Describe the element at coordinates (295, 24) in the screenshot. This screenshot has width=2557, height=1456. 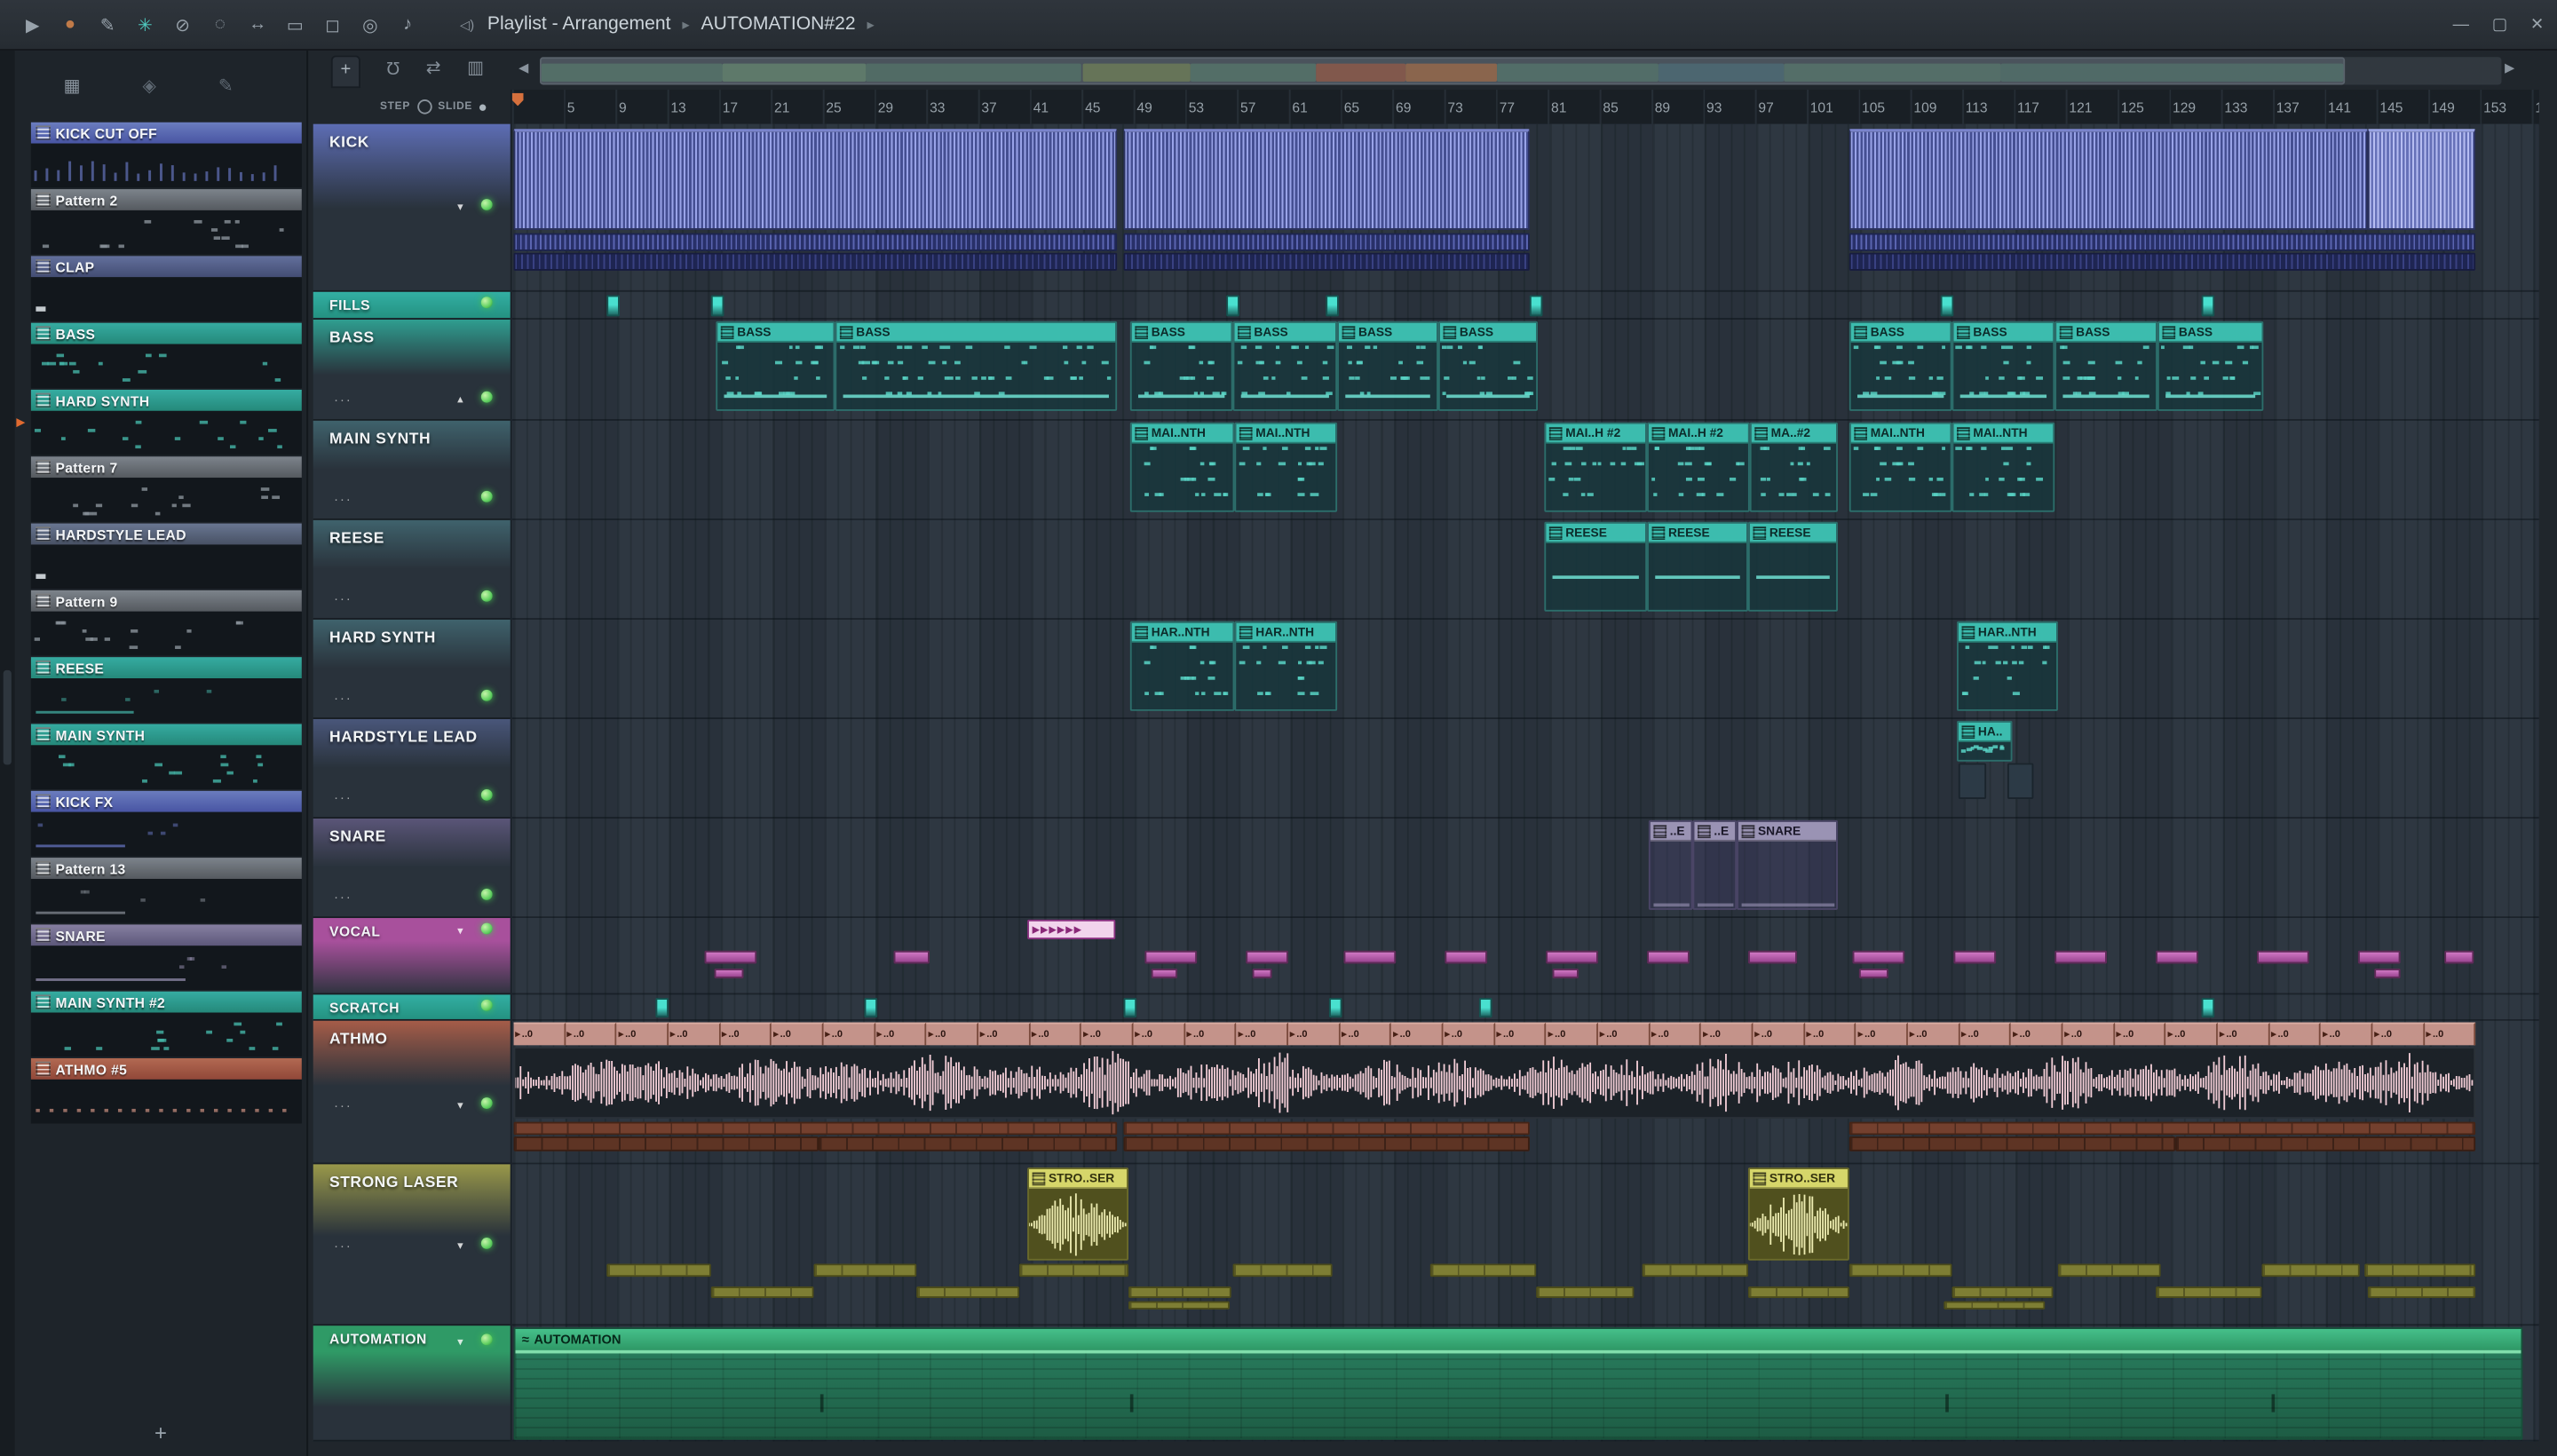
I see `select-icon: ▭` at that location.